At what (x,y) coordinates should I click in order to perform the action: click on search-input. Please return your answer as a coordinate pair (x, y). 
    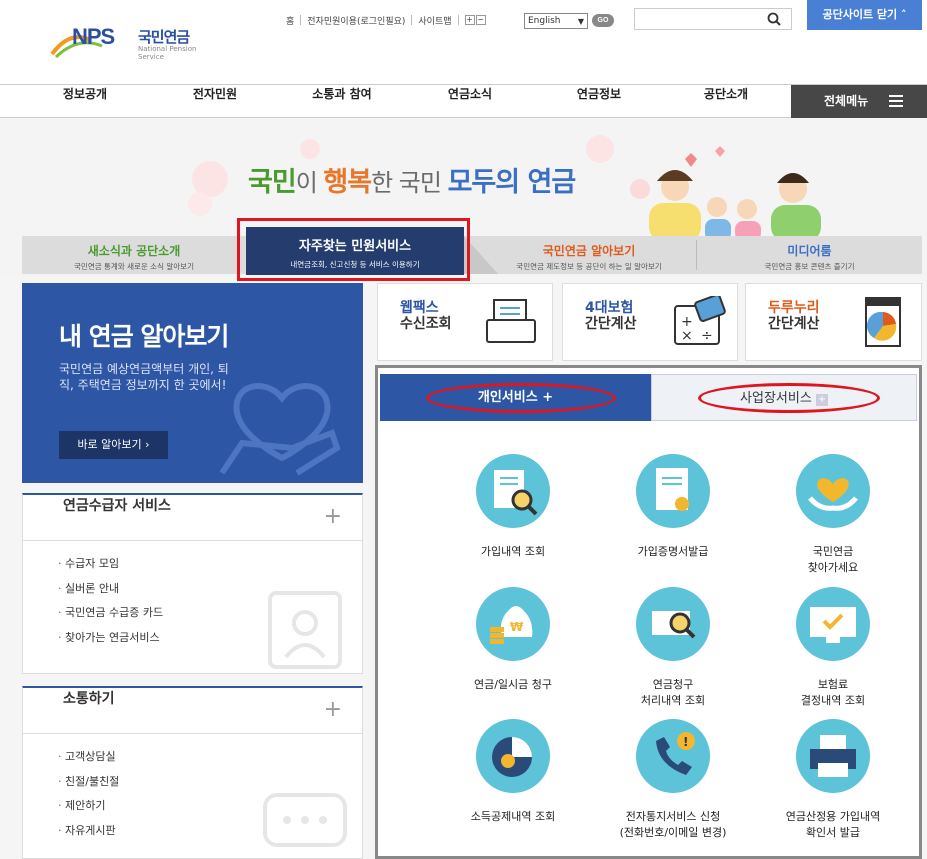
    Looking at the image, I should click on (713, 19).